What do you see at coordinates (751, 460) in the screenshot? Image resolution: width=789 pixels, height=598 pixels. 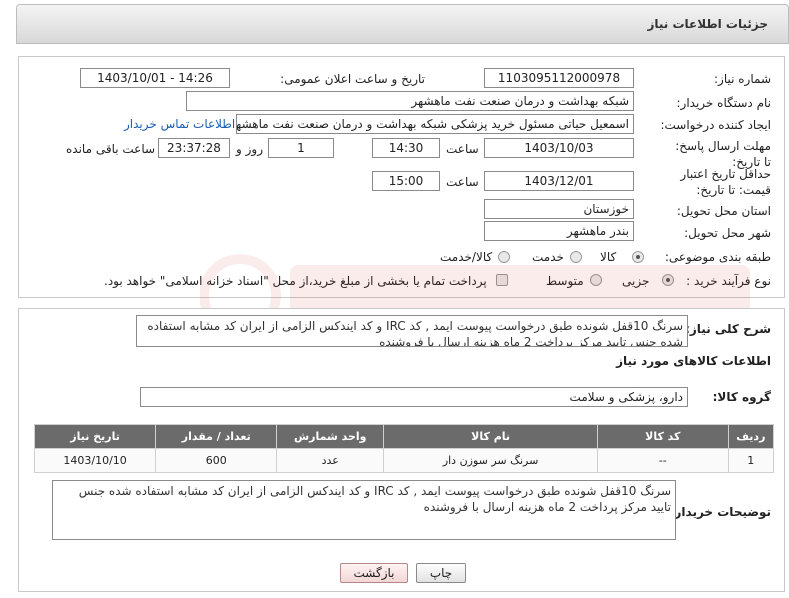 I see `cell-row: 1` at bounding box center [751, 460].